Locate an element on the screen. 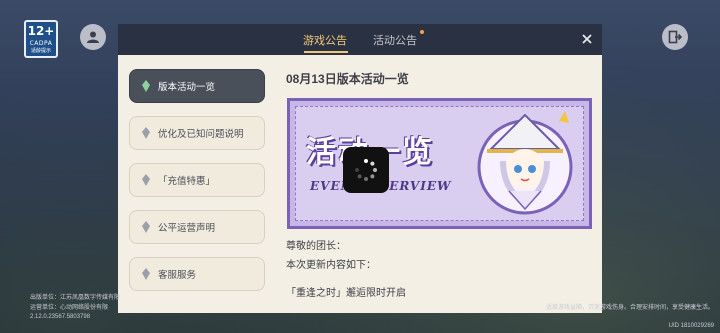  operator-text: 运营单位：心动网络股份有限 is located at coordinates (69, 308).